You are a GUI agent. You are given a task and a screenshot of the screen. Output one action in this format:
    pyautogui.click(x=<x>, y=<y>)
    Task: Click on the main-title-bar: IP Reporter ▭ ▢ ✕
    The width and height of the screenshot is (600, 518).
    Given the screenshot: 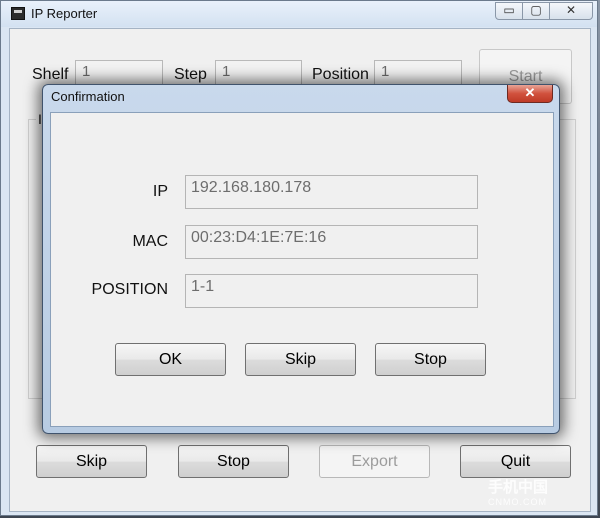 What is the action you would take?
    pyautogui.click(x=299, y=14)
    